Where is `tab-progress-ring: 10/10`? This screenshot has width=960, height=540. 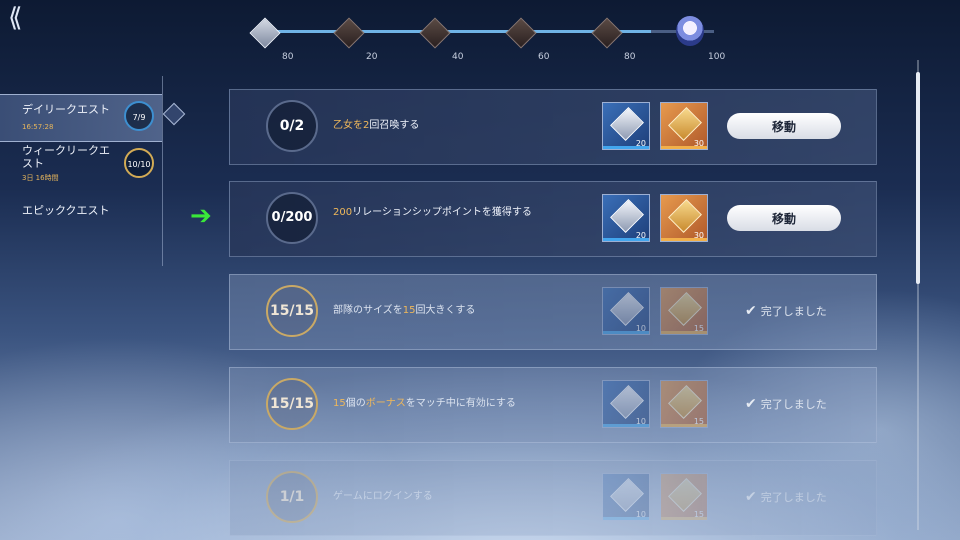 tab-progress-ring: 10/10 is located at coordinates (139, 163).